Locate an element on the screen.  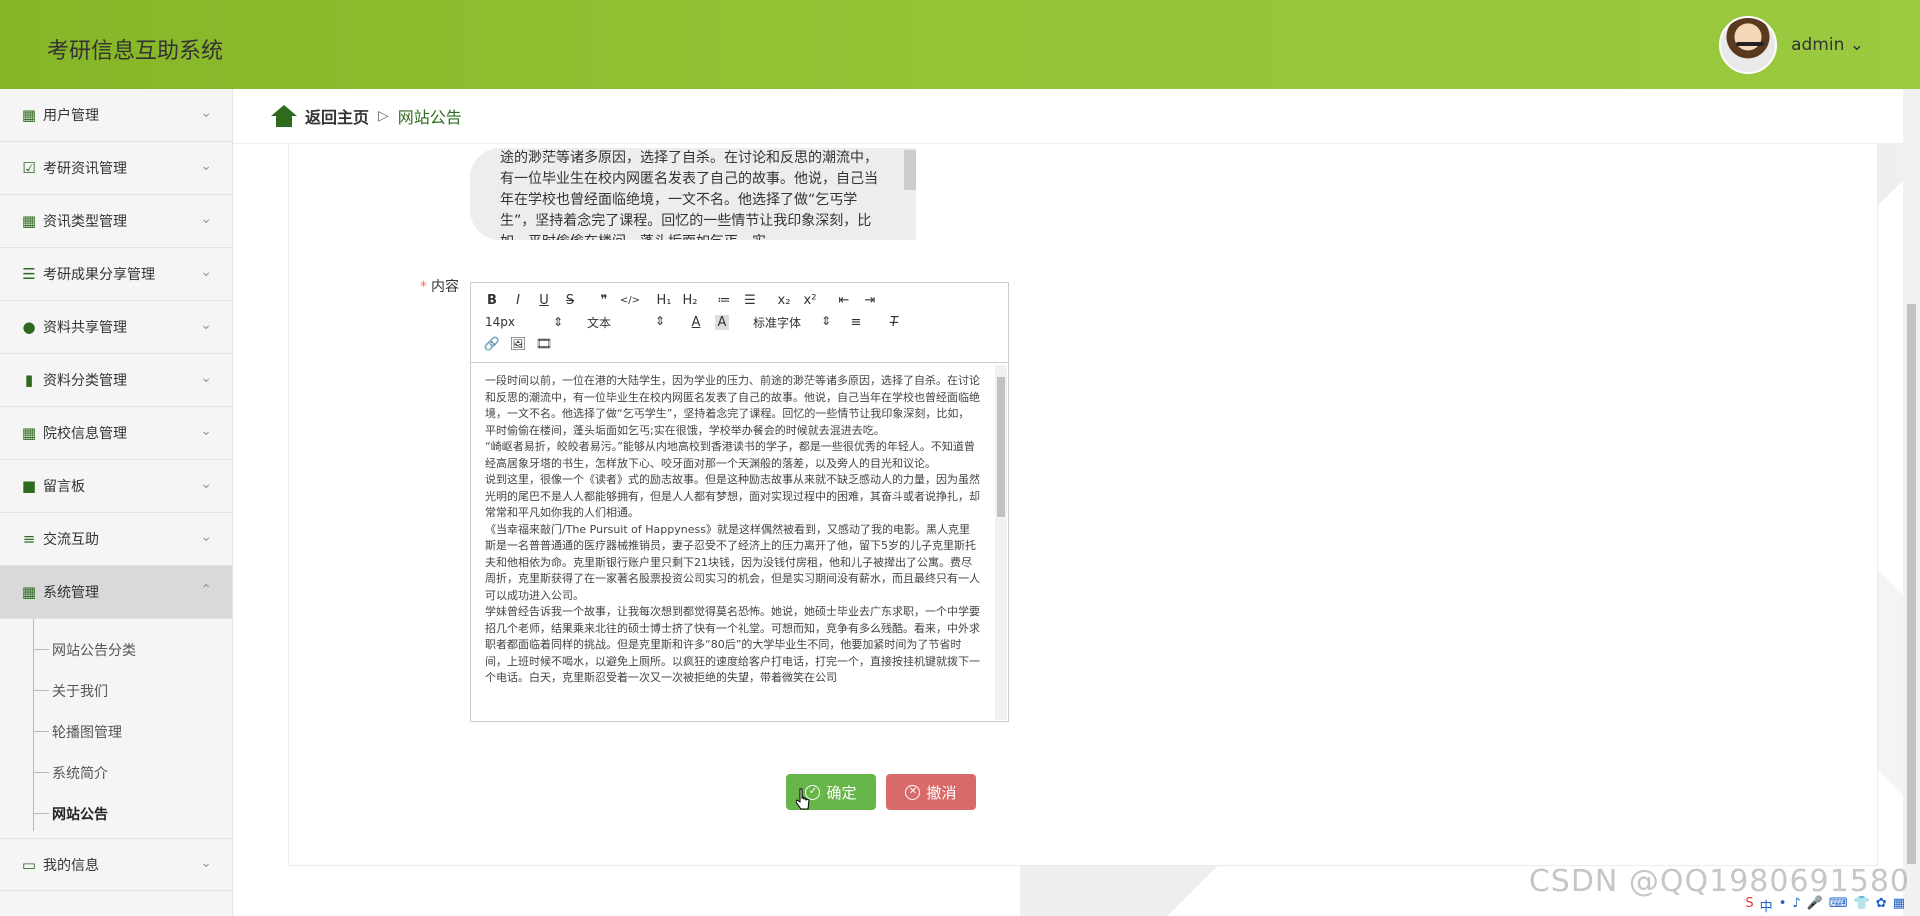
superscript-button: x² is located at coordinates (810, 300).